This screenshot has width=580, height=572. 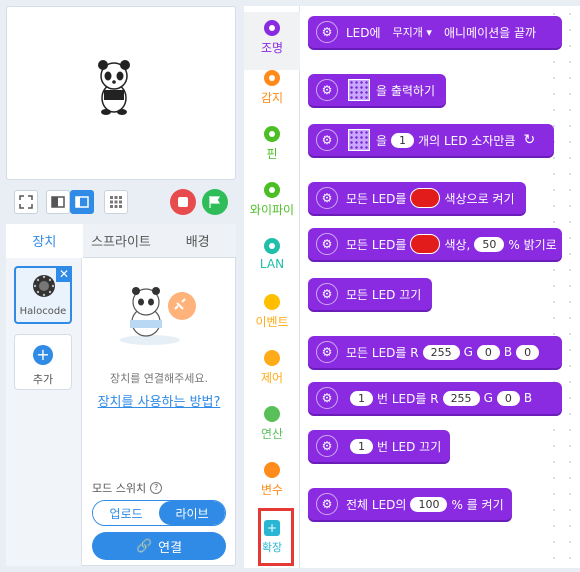 I want to click on block-text: 번 LED를 R, so click(x=408, y=398).